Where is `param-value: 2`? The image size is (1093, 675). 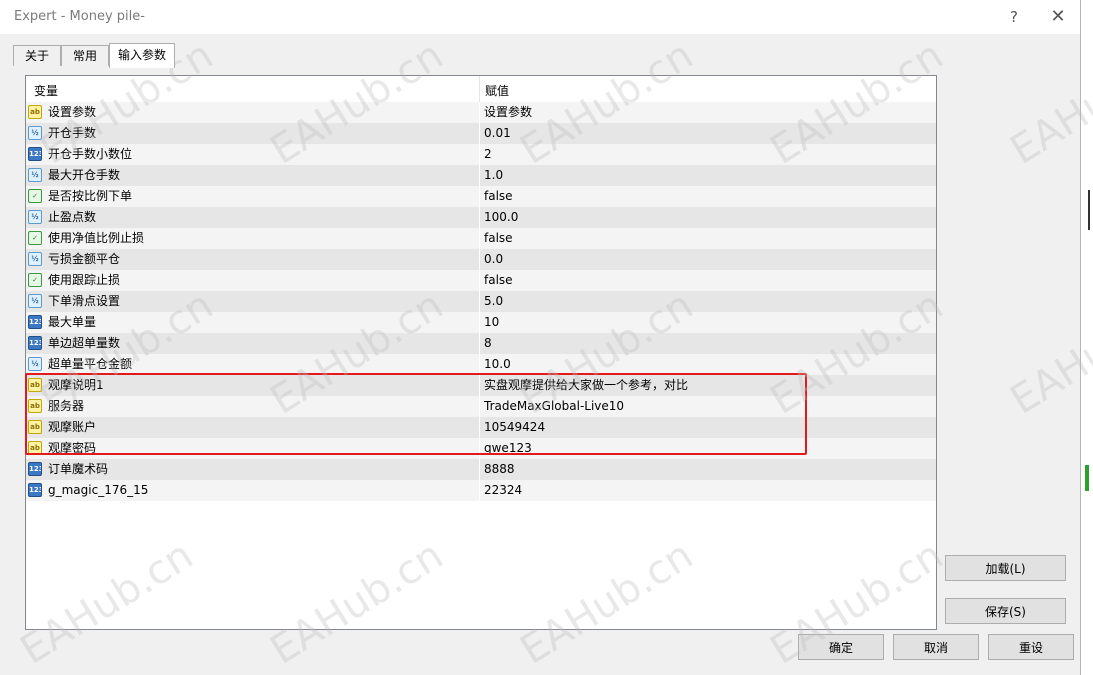
param-value: 2 is located at coordinates (488, 154).